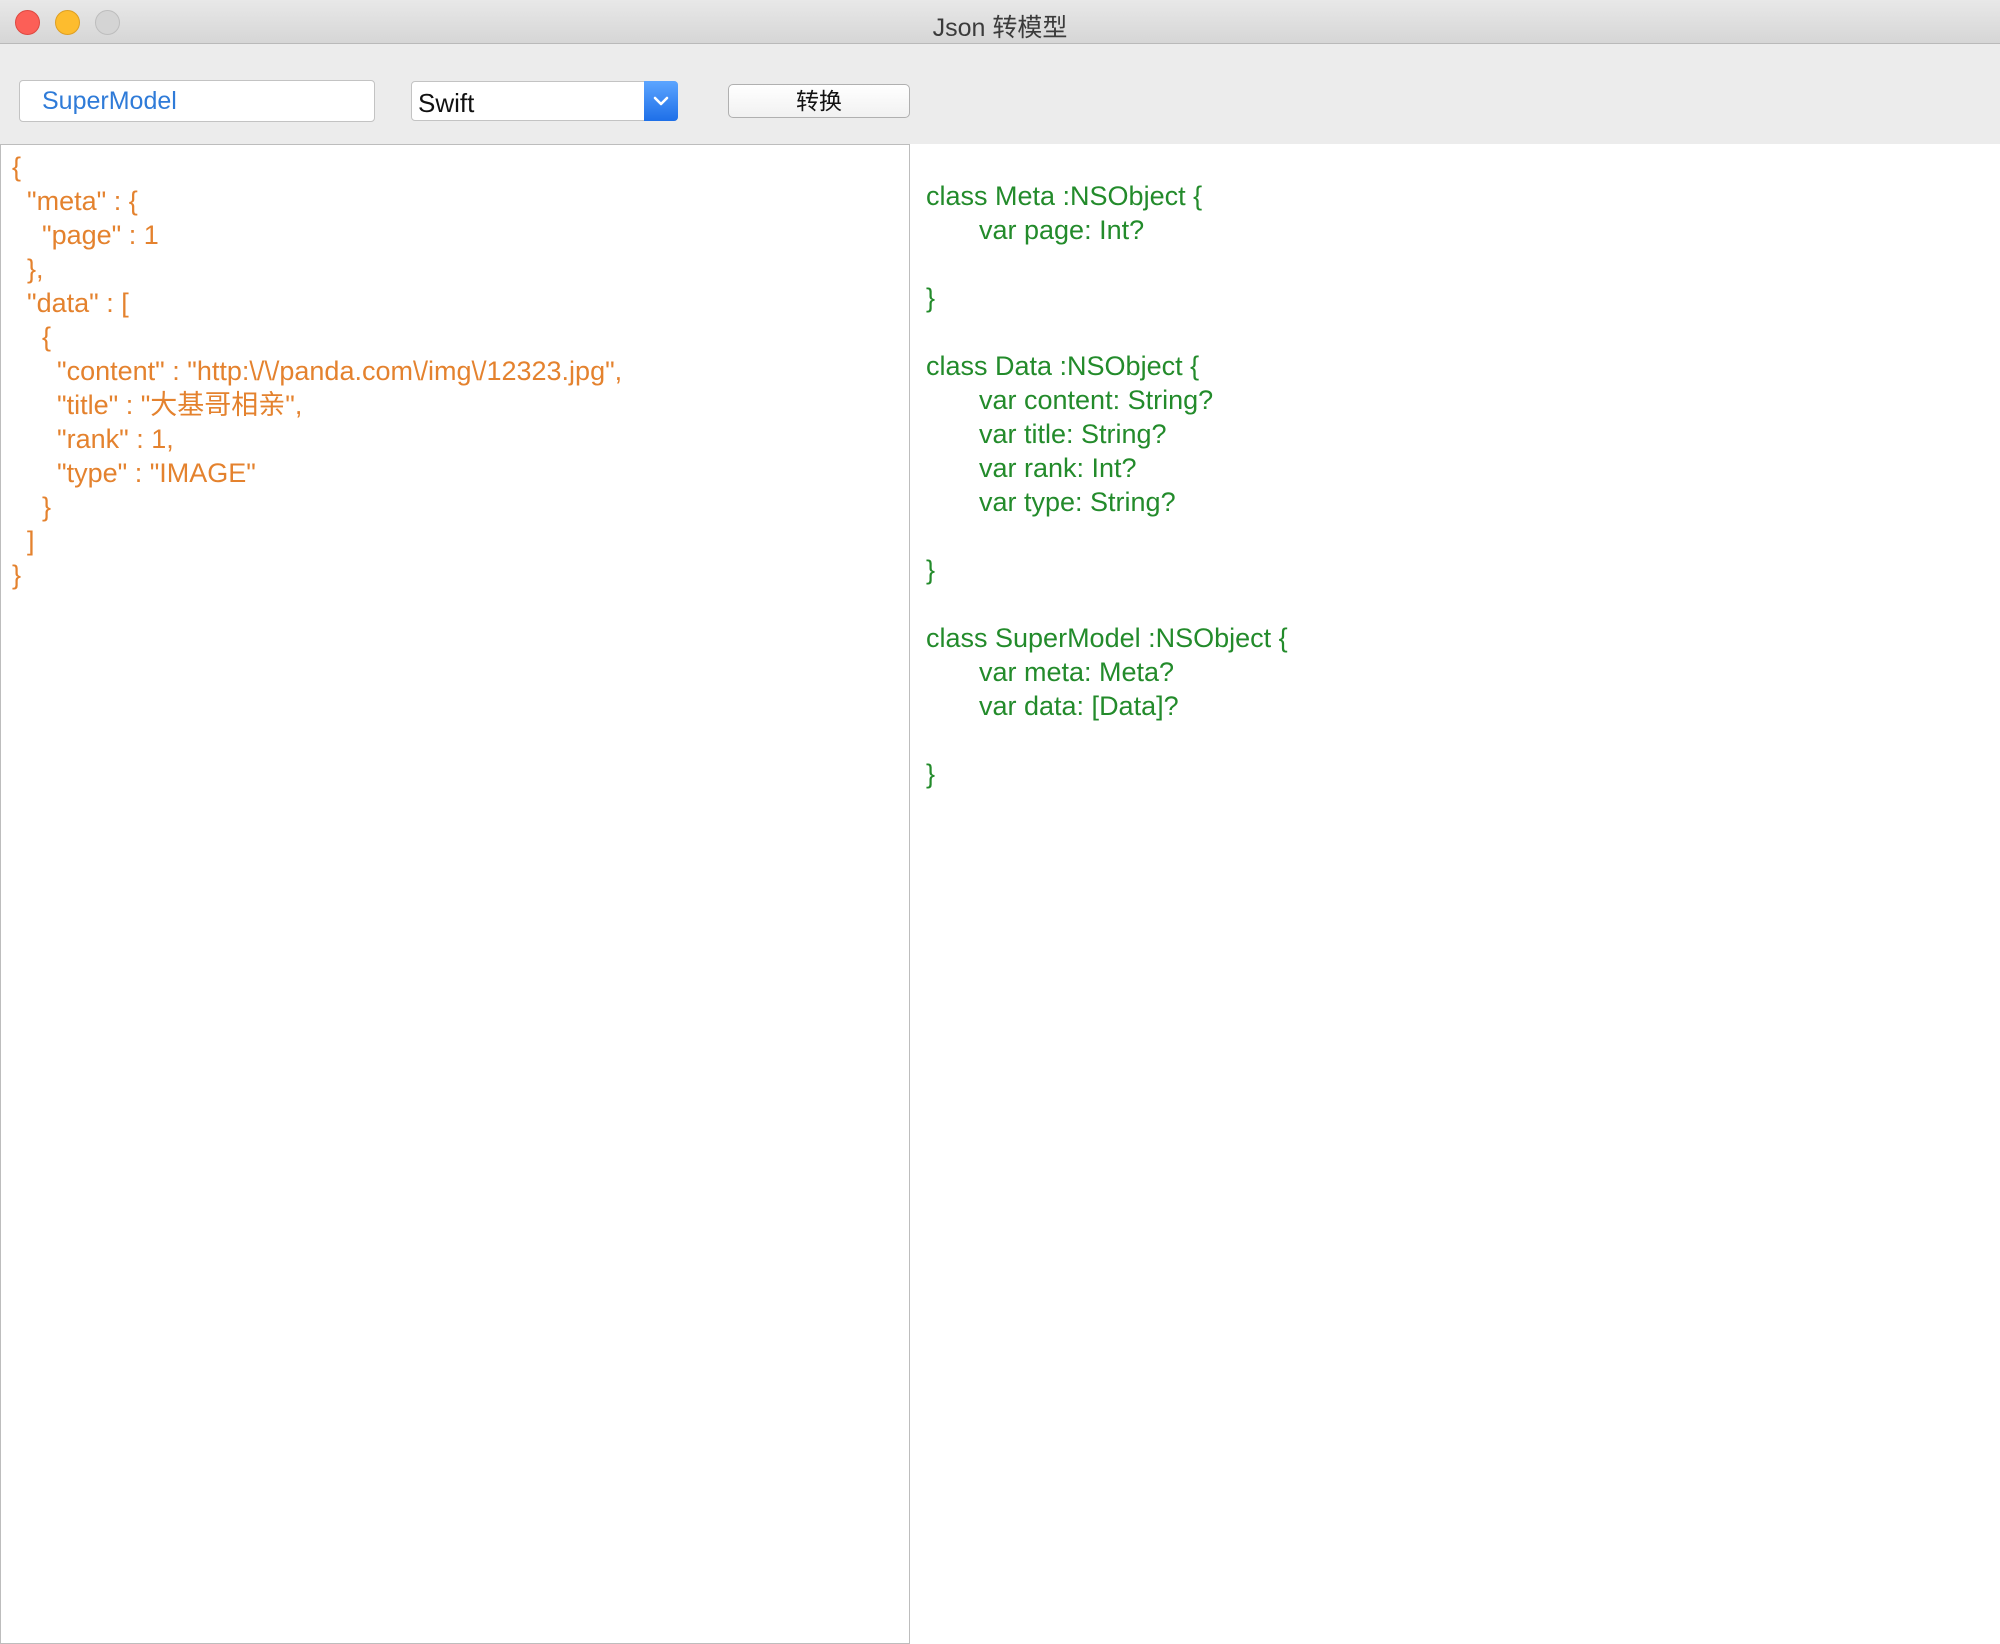 This screenshot has width=2000, height=1644. What do you see at coordinates (544, 101) in the screenshot?
I see `language-select: Swift` at bounding box center [544, 101].